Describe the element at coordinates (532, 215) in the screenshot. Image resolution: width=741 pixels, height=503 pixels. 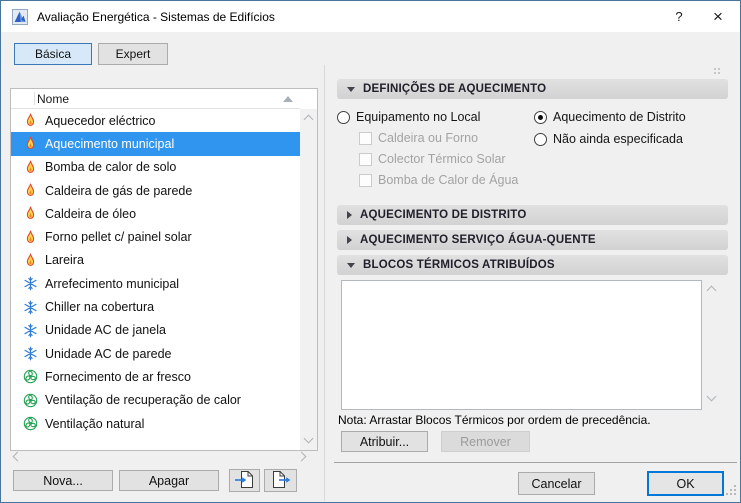
I see `section-header-aquecimento-de-distrito: AQUECIMENTO DE DISTRITO` at that location.